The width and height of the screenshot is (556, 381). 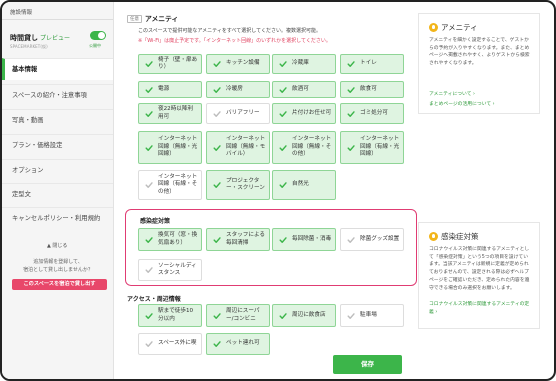 What do you see at coordinates (57, 19) in the screenshot?
I see `divider` at bounding box center [57, 19].